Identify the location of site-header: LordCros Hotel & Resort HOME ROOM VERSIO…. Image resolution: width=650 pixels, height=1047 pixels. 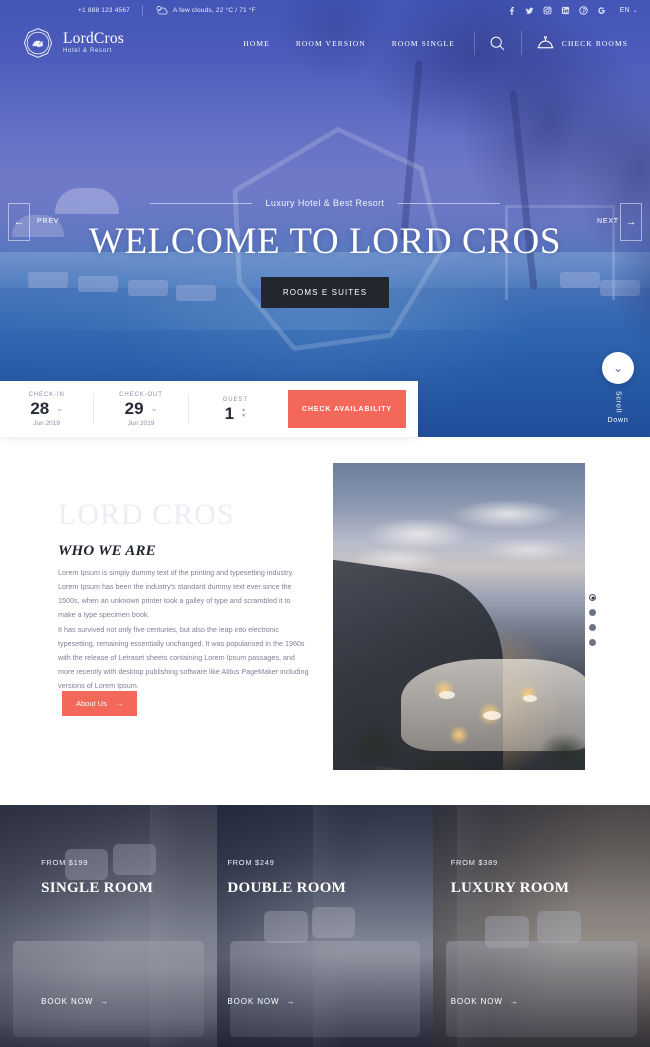
(325, 43).